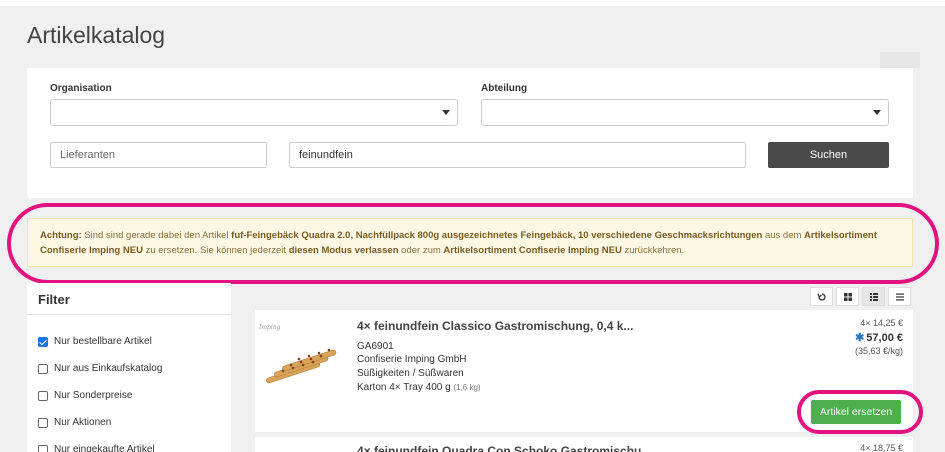  Describe the element at coordinates (421, 250) in the screenshot. I see `alert-text: oder zum` at that location.